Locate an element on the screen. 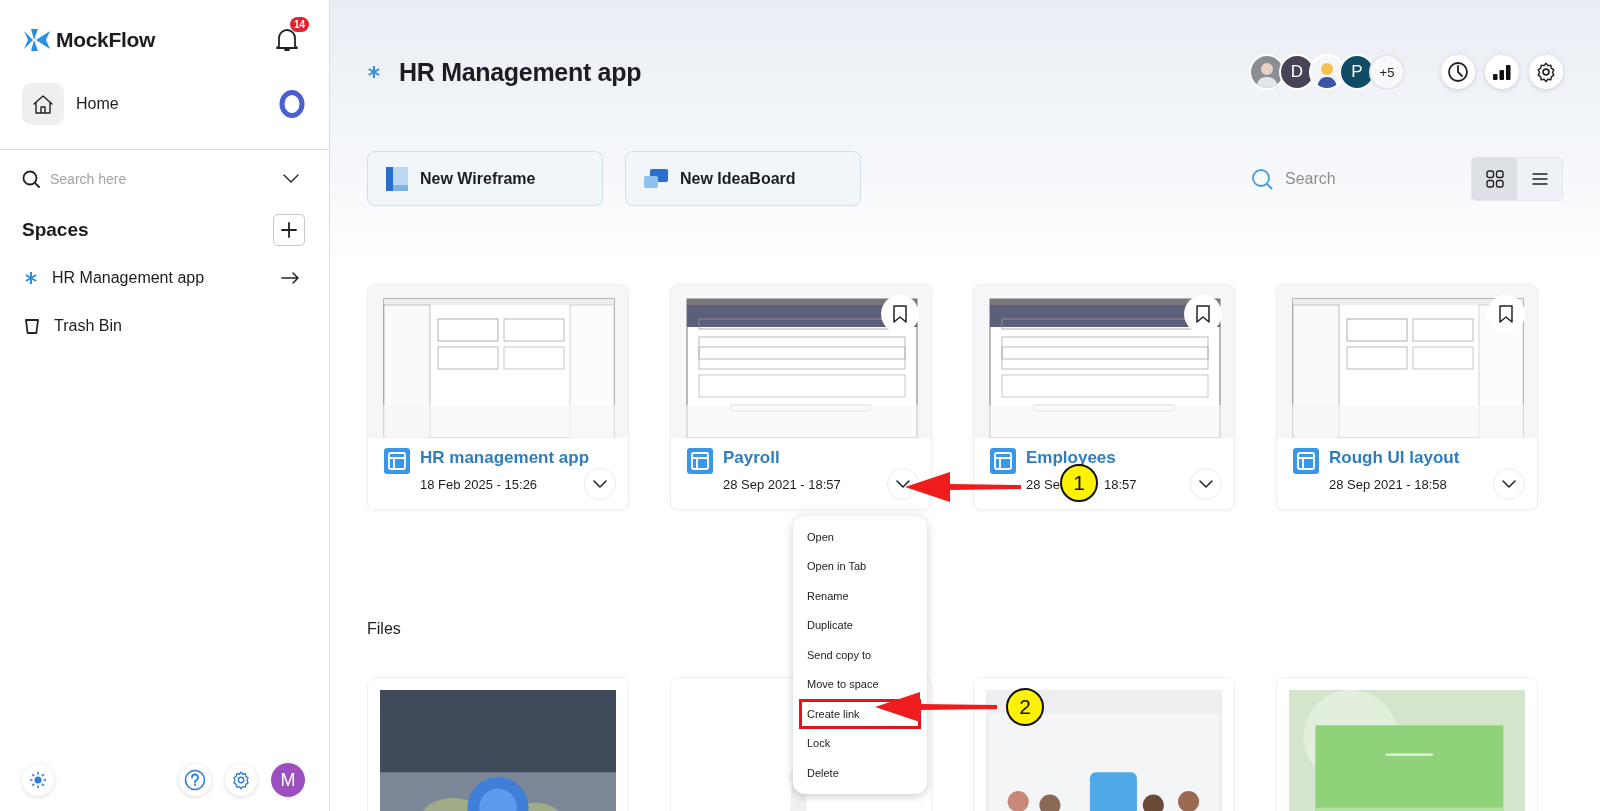  new-file-button: New IdeaBoard is located at coordinates (743, 178).